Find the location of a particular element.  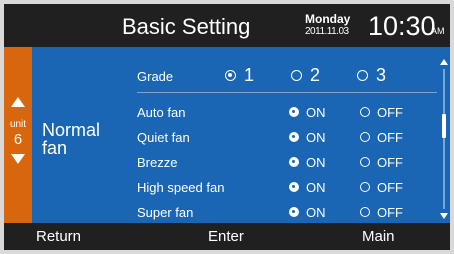

return-button: Return is located at coordinates (58, 236).